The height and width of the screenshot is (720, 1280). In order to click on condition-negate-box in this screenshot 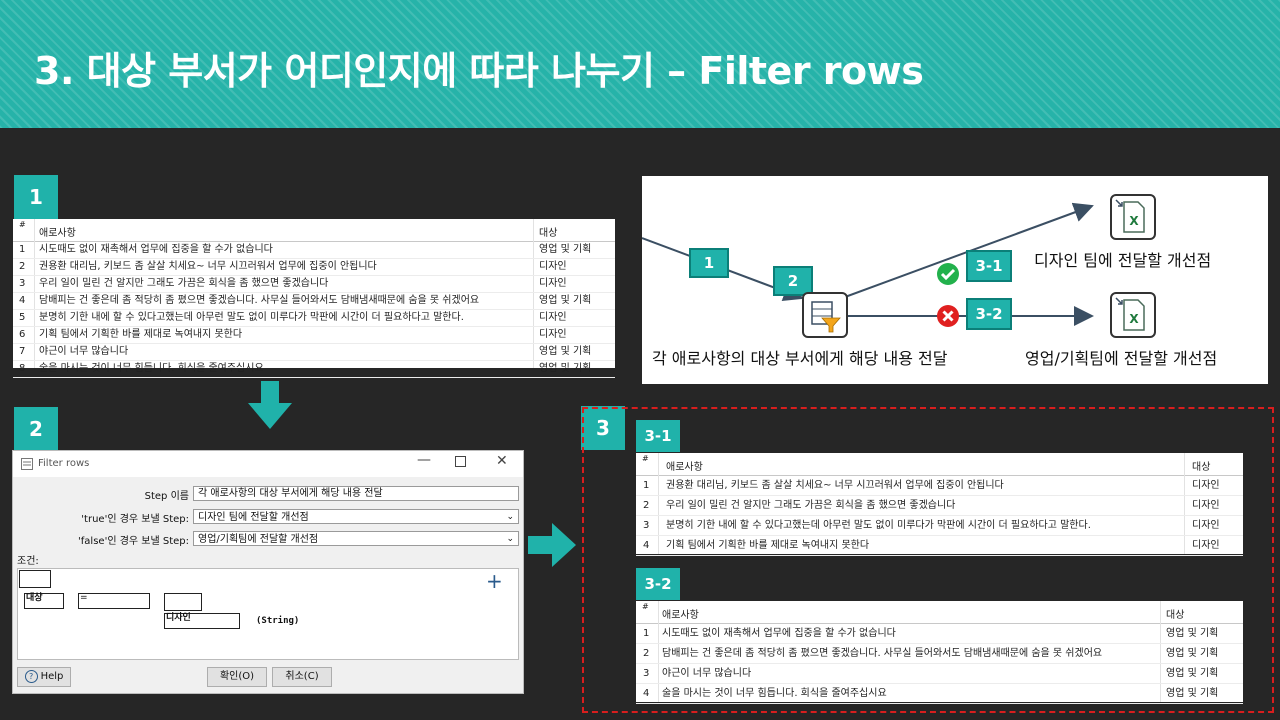, I will do `click(35, 579)`.